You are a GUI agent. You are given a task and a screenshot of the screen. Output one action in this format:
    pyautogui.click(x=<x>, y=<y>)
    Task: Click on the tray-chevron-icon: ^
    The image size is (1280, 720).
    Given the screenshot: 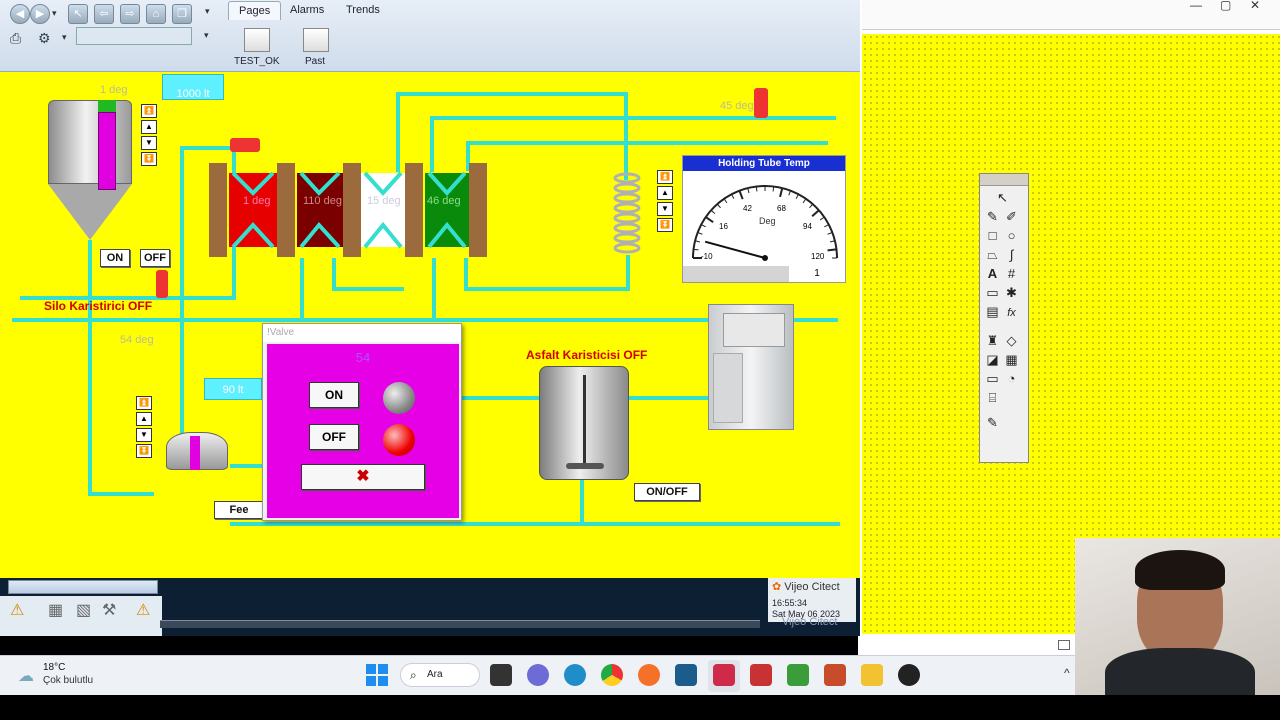 What is the action you would take?
    pyautogui.click(x=1067, y=673)
    